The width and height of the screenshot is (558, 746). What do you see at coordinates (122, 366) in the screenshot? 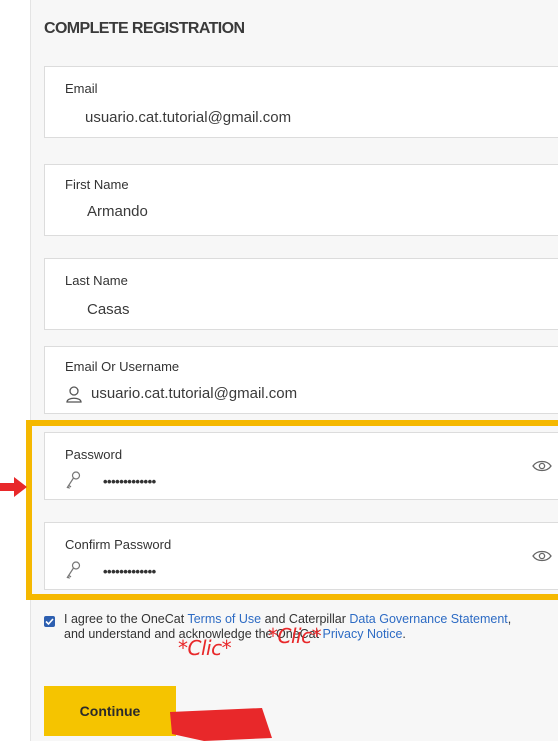
I see `username-label: Email Or Username` at bounding box center [122, 366].